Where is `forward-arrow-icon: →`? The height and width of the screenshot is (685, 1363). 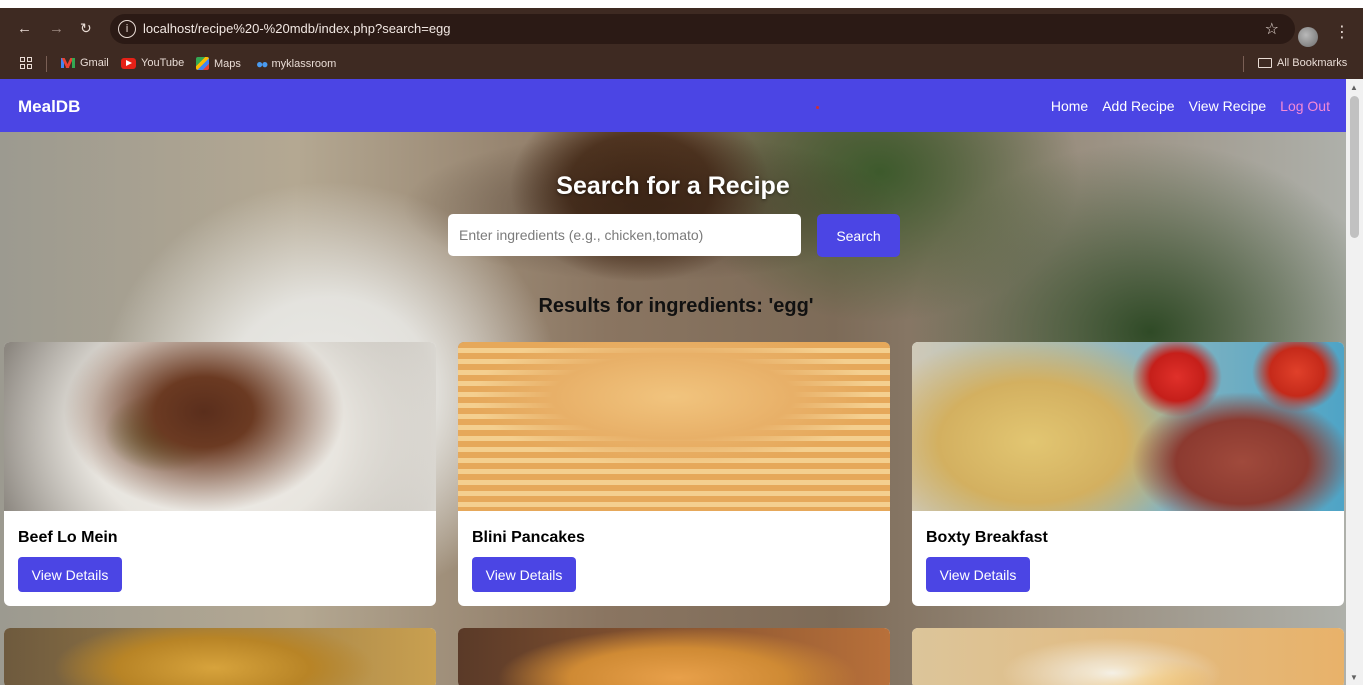 forward-arrow-icon: → is located at coordinates (56, 29).